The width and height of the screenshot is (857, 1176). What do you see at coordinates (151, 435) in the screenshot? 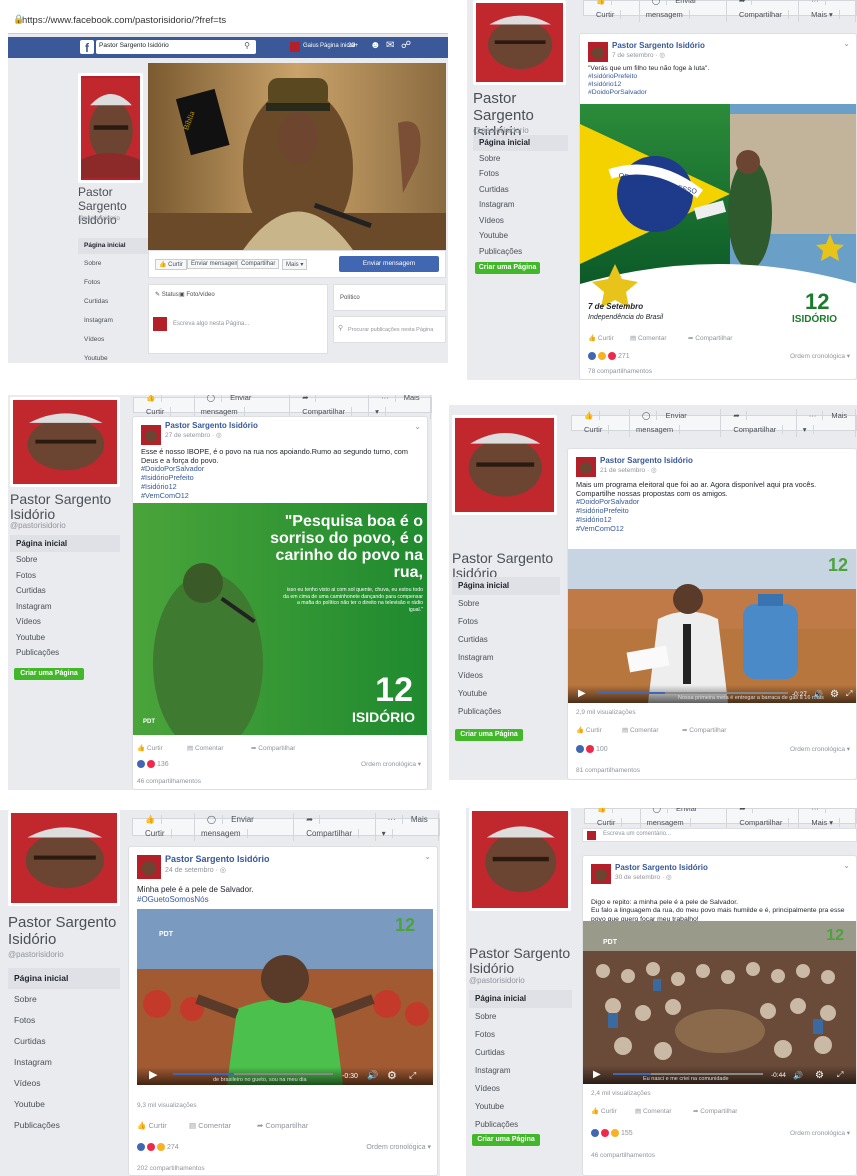
I see `author-avatar` at bounding box center [151, 435].